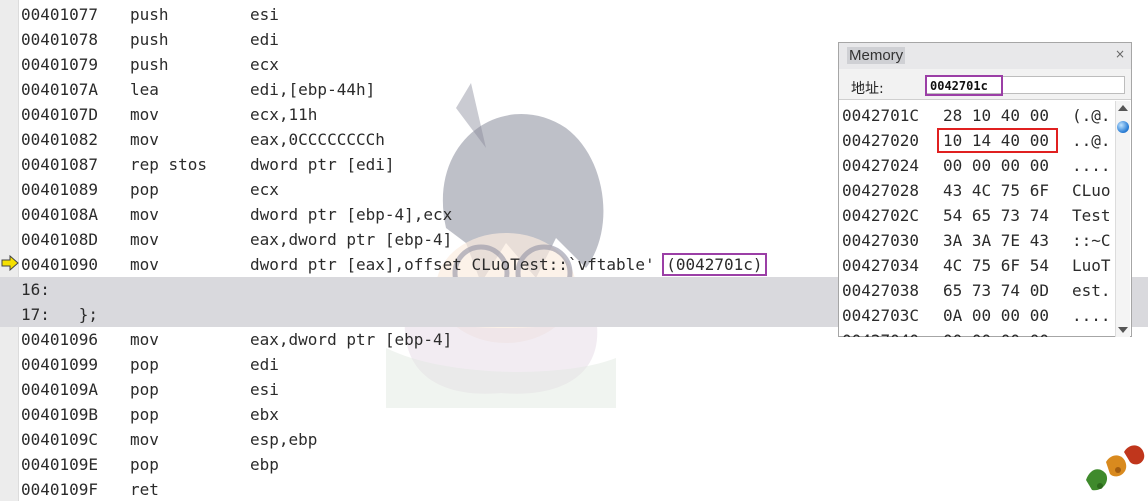  What do you see at coordinates (60, 314) in the screenshot?
I see `source-line-text: 17: };` at bounding box center [60, 314].